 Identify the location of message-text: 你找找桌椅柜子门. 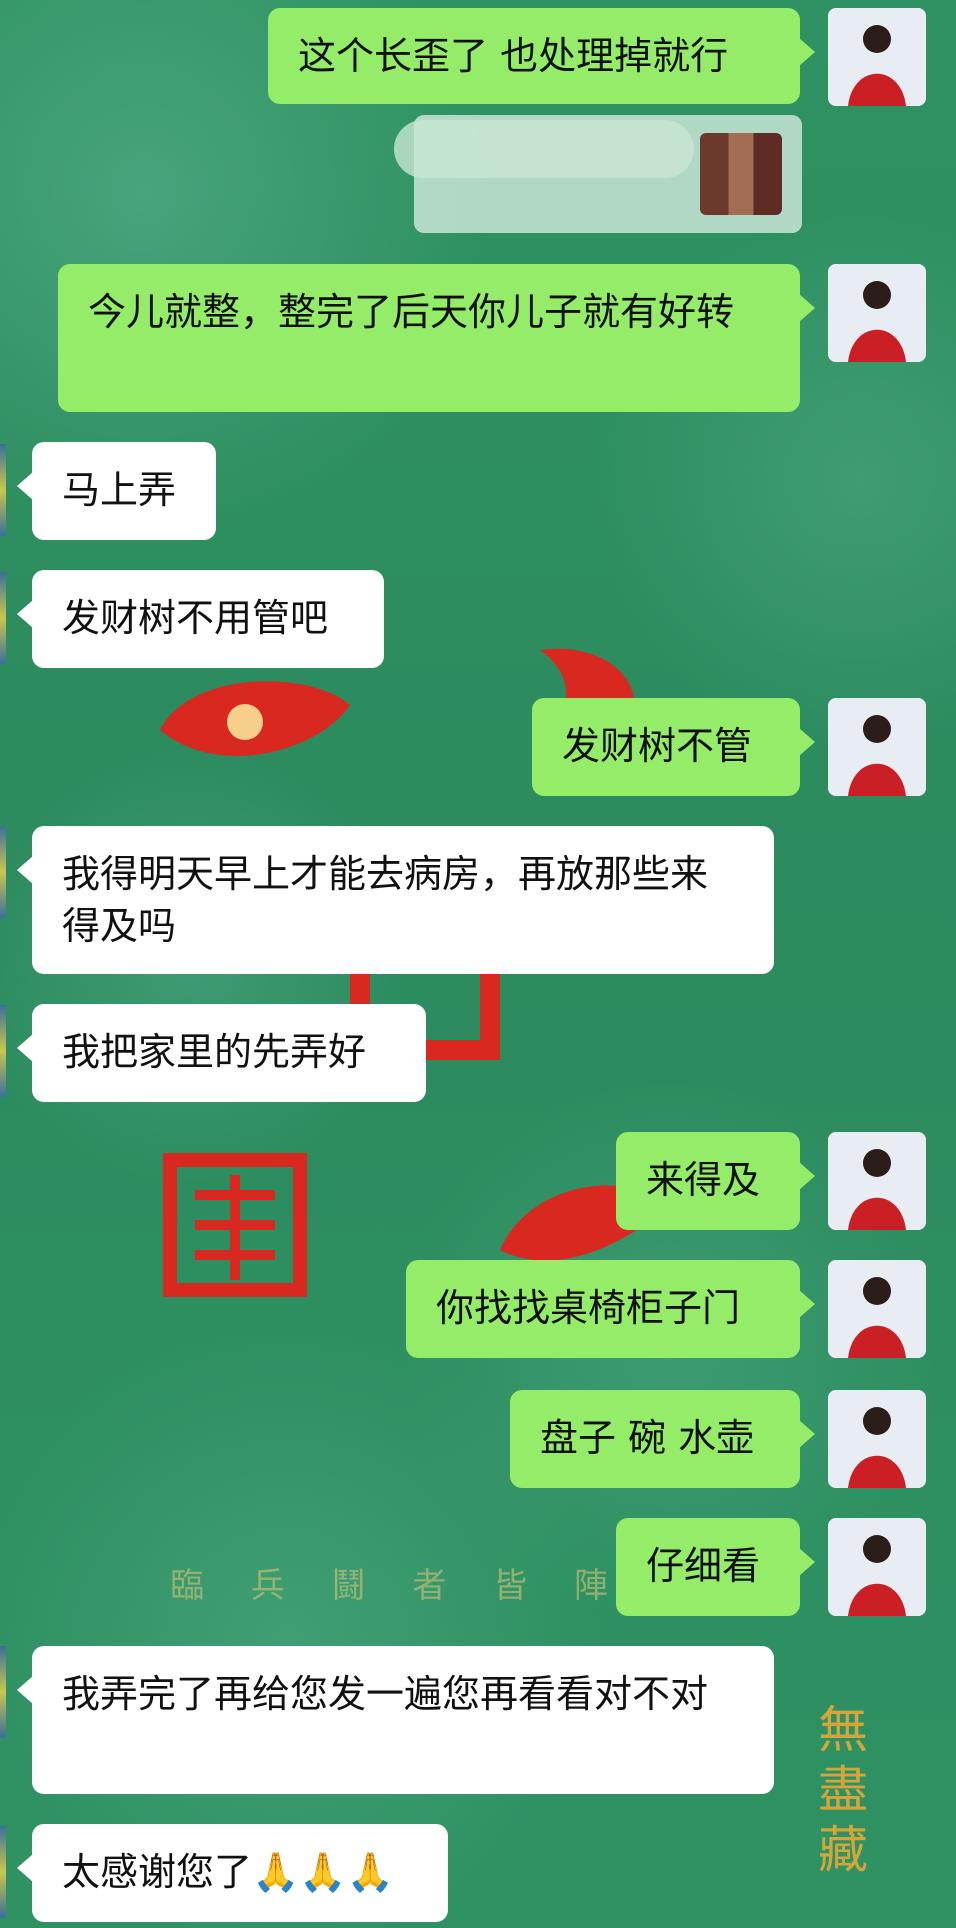
(588, 1308).